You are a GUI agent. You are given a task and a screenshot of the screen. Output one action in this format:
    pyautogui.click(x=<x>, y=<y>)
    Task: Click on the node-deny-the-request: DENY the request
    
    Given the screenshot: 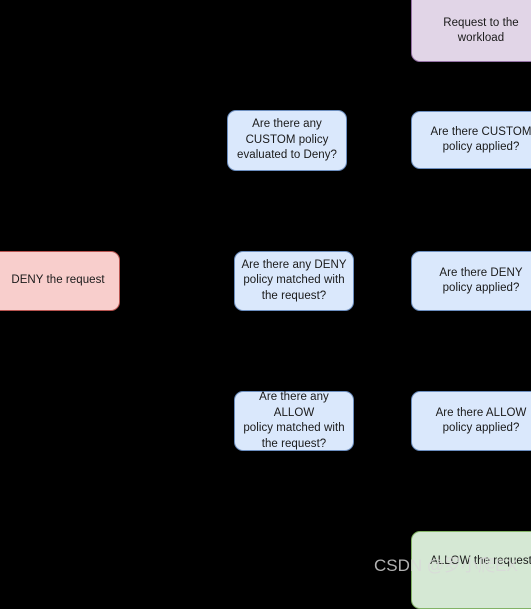 What is the action you would take?
    pyautogui.click(x=60, y=281)
    